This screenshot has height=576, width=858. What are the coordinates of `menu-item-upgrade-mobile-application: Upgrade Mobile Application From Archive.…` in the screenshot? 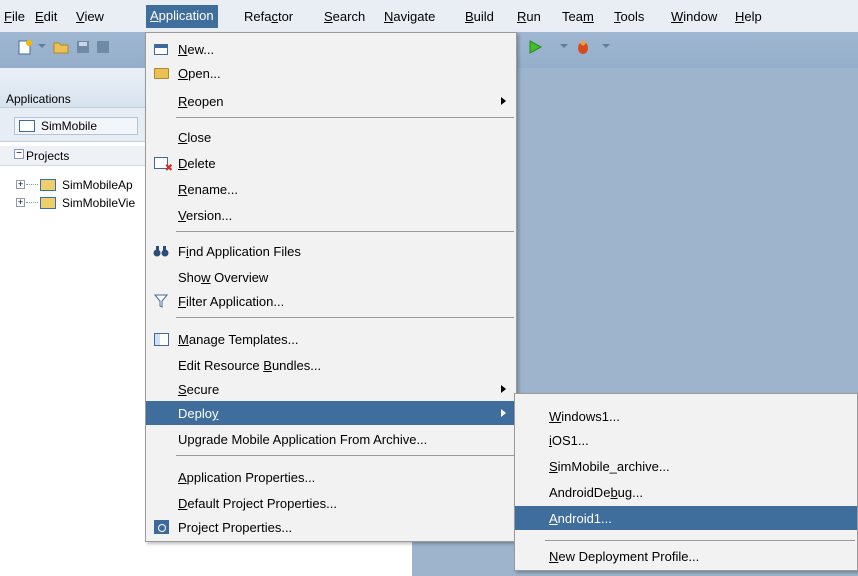 It's located at (331, 439).